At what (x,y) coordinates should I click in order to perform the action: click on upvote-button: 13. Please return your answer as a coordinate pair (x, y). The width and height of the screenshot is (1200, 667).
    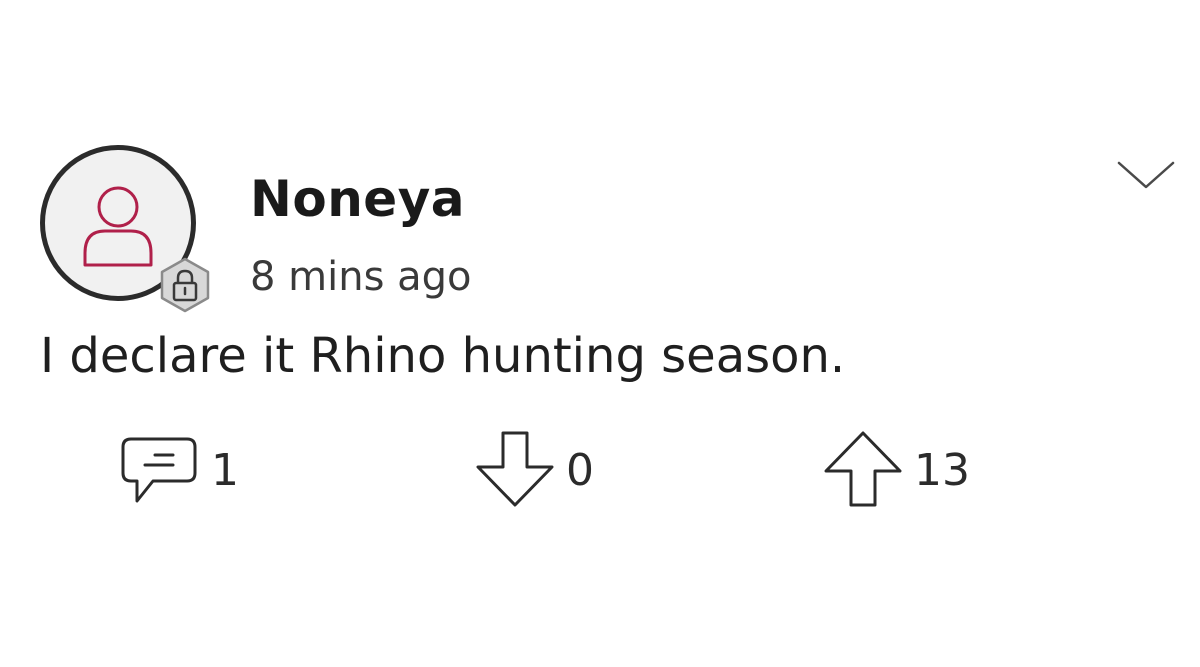
    Looking at the image, I should click on (894, 470).